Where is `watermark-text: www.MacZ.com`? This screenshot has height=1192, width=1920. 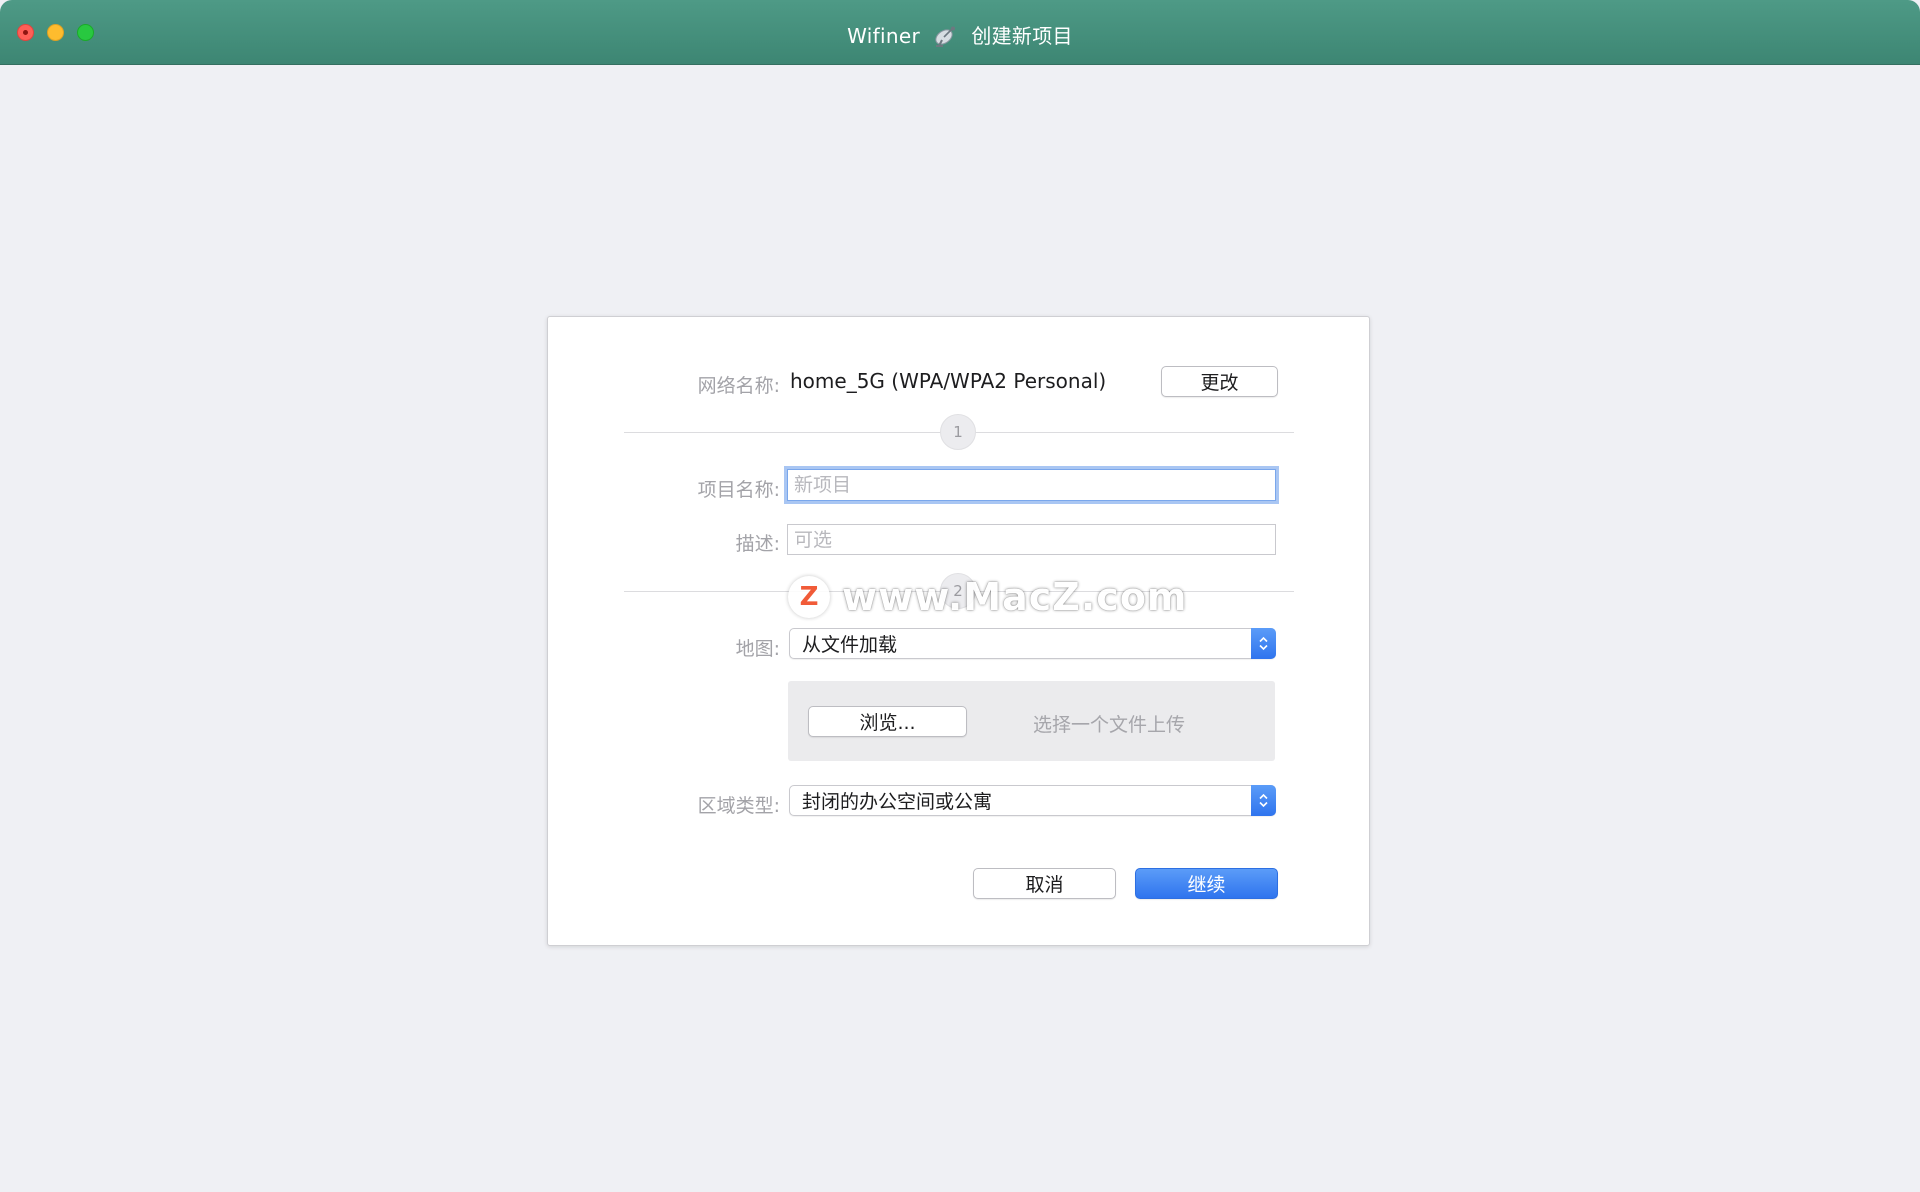
watermark-text: www.MacZ.com is located at coordinates (1015, 597).